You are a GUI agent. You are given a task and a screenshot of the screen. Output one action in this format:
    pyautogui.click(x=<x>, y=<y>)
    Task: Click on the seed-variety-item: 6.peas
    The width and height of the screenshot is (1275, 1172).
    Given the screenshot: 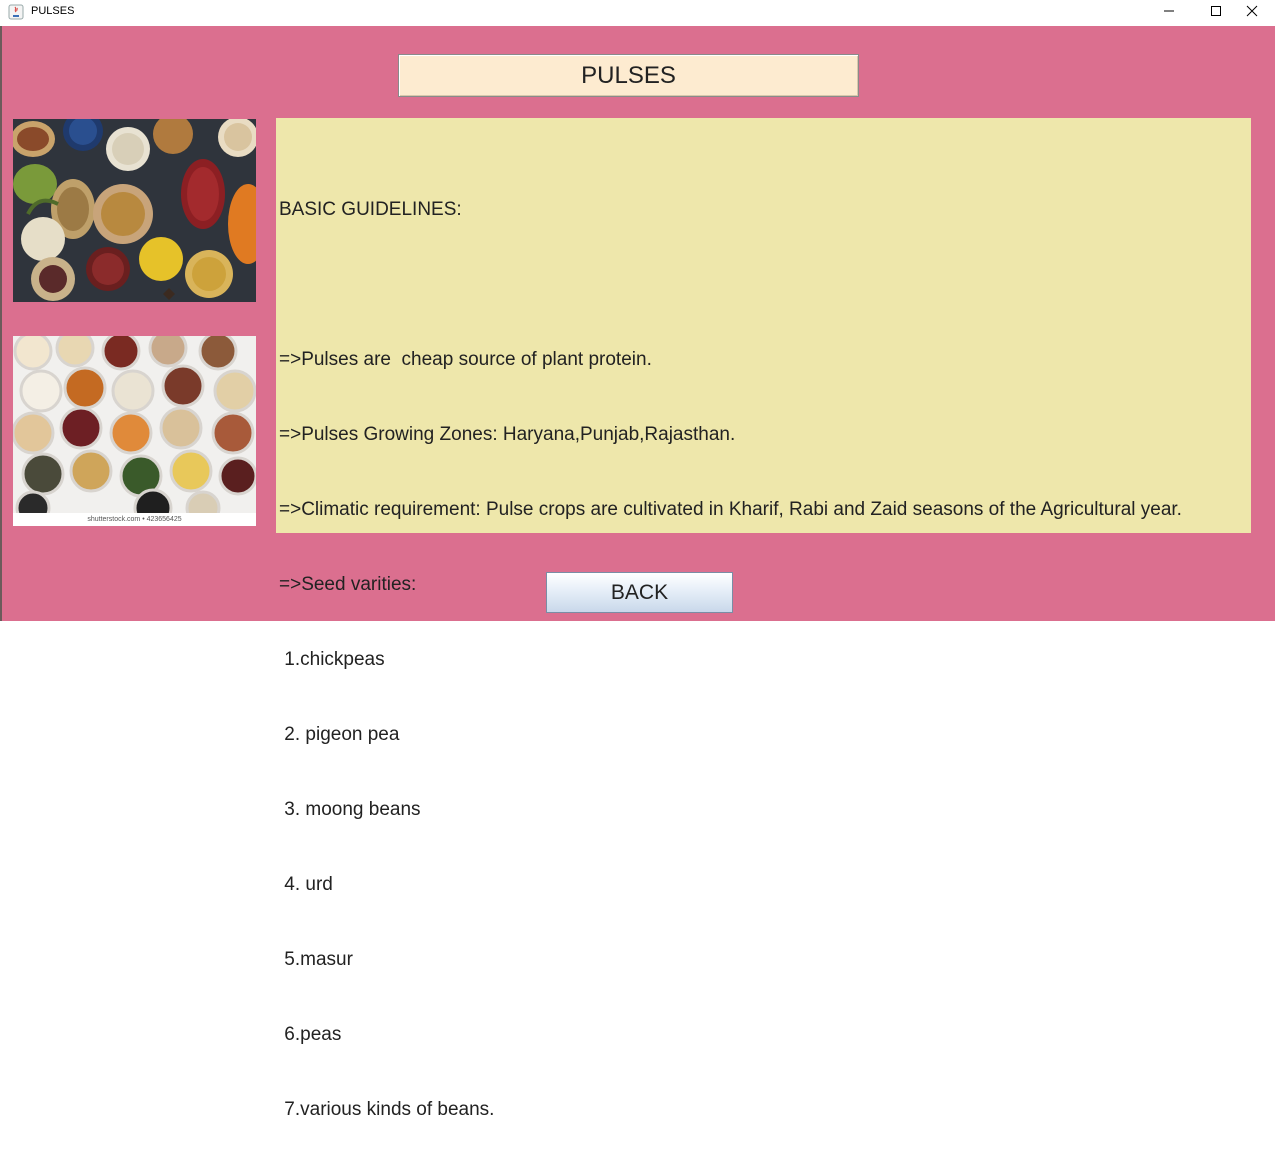 What is the action you would take?
    pyautogui.click(x=310, y=1034)
    